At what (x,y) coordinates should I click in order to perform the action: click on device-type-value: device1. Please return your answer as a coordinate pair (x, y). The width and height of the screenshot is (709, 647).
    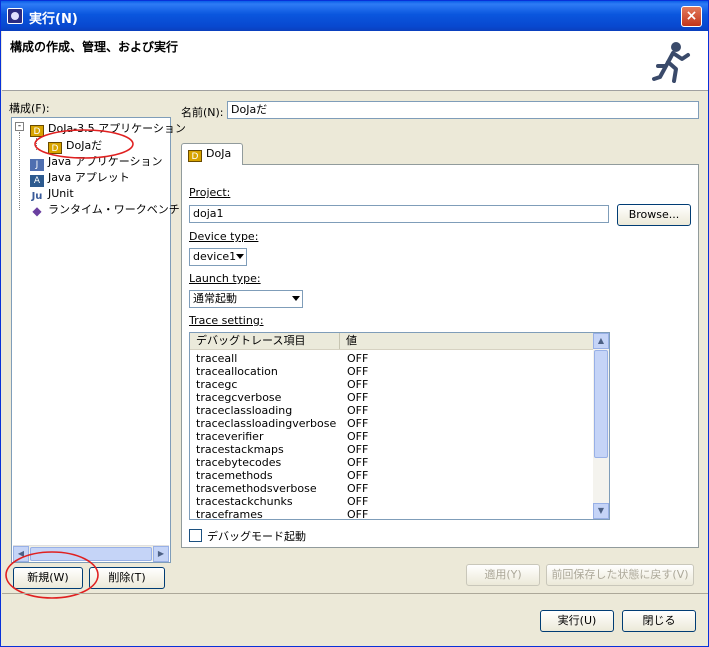
    Looking at the image, I should click on (215, 256).